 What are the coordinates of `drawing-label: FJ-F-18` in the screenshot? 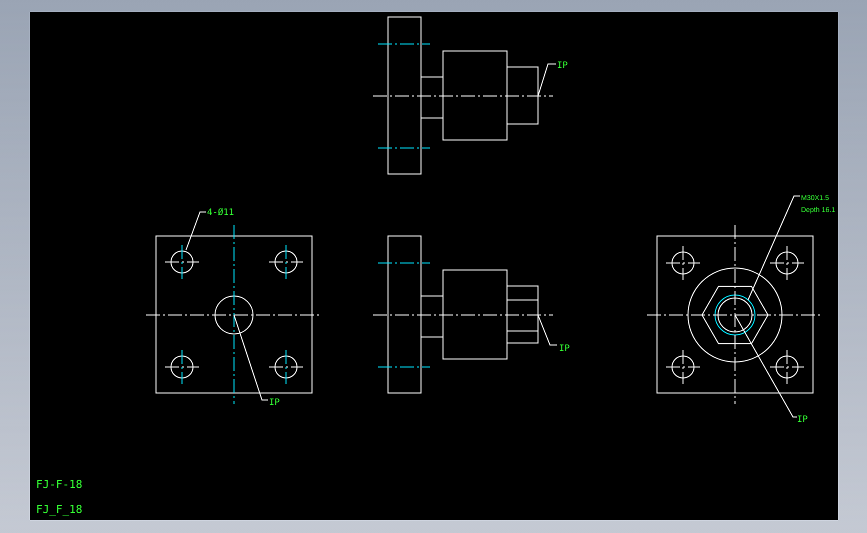 It's located at (59, 484).